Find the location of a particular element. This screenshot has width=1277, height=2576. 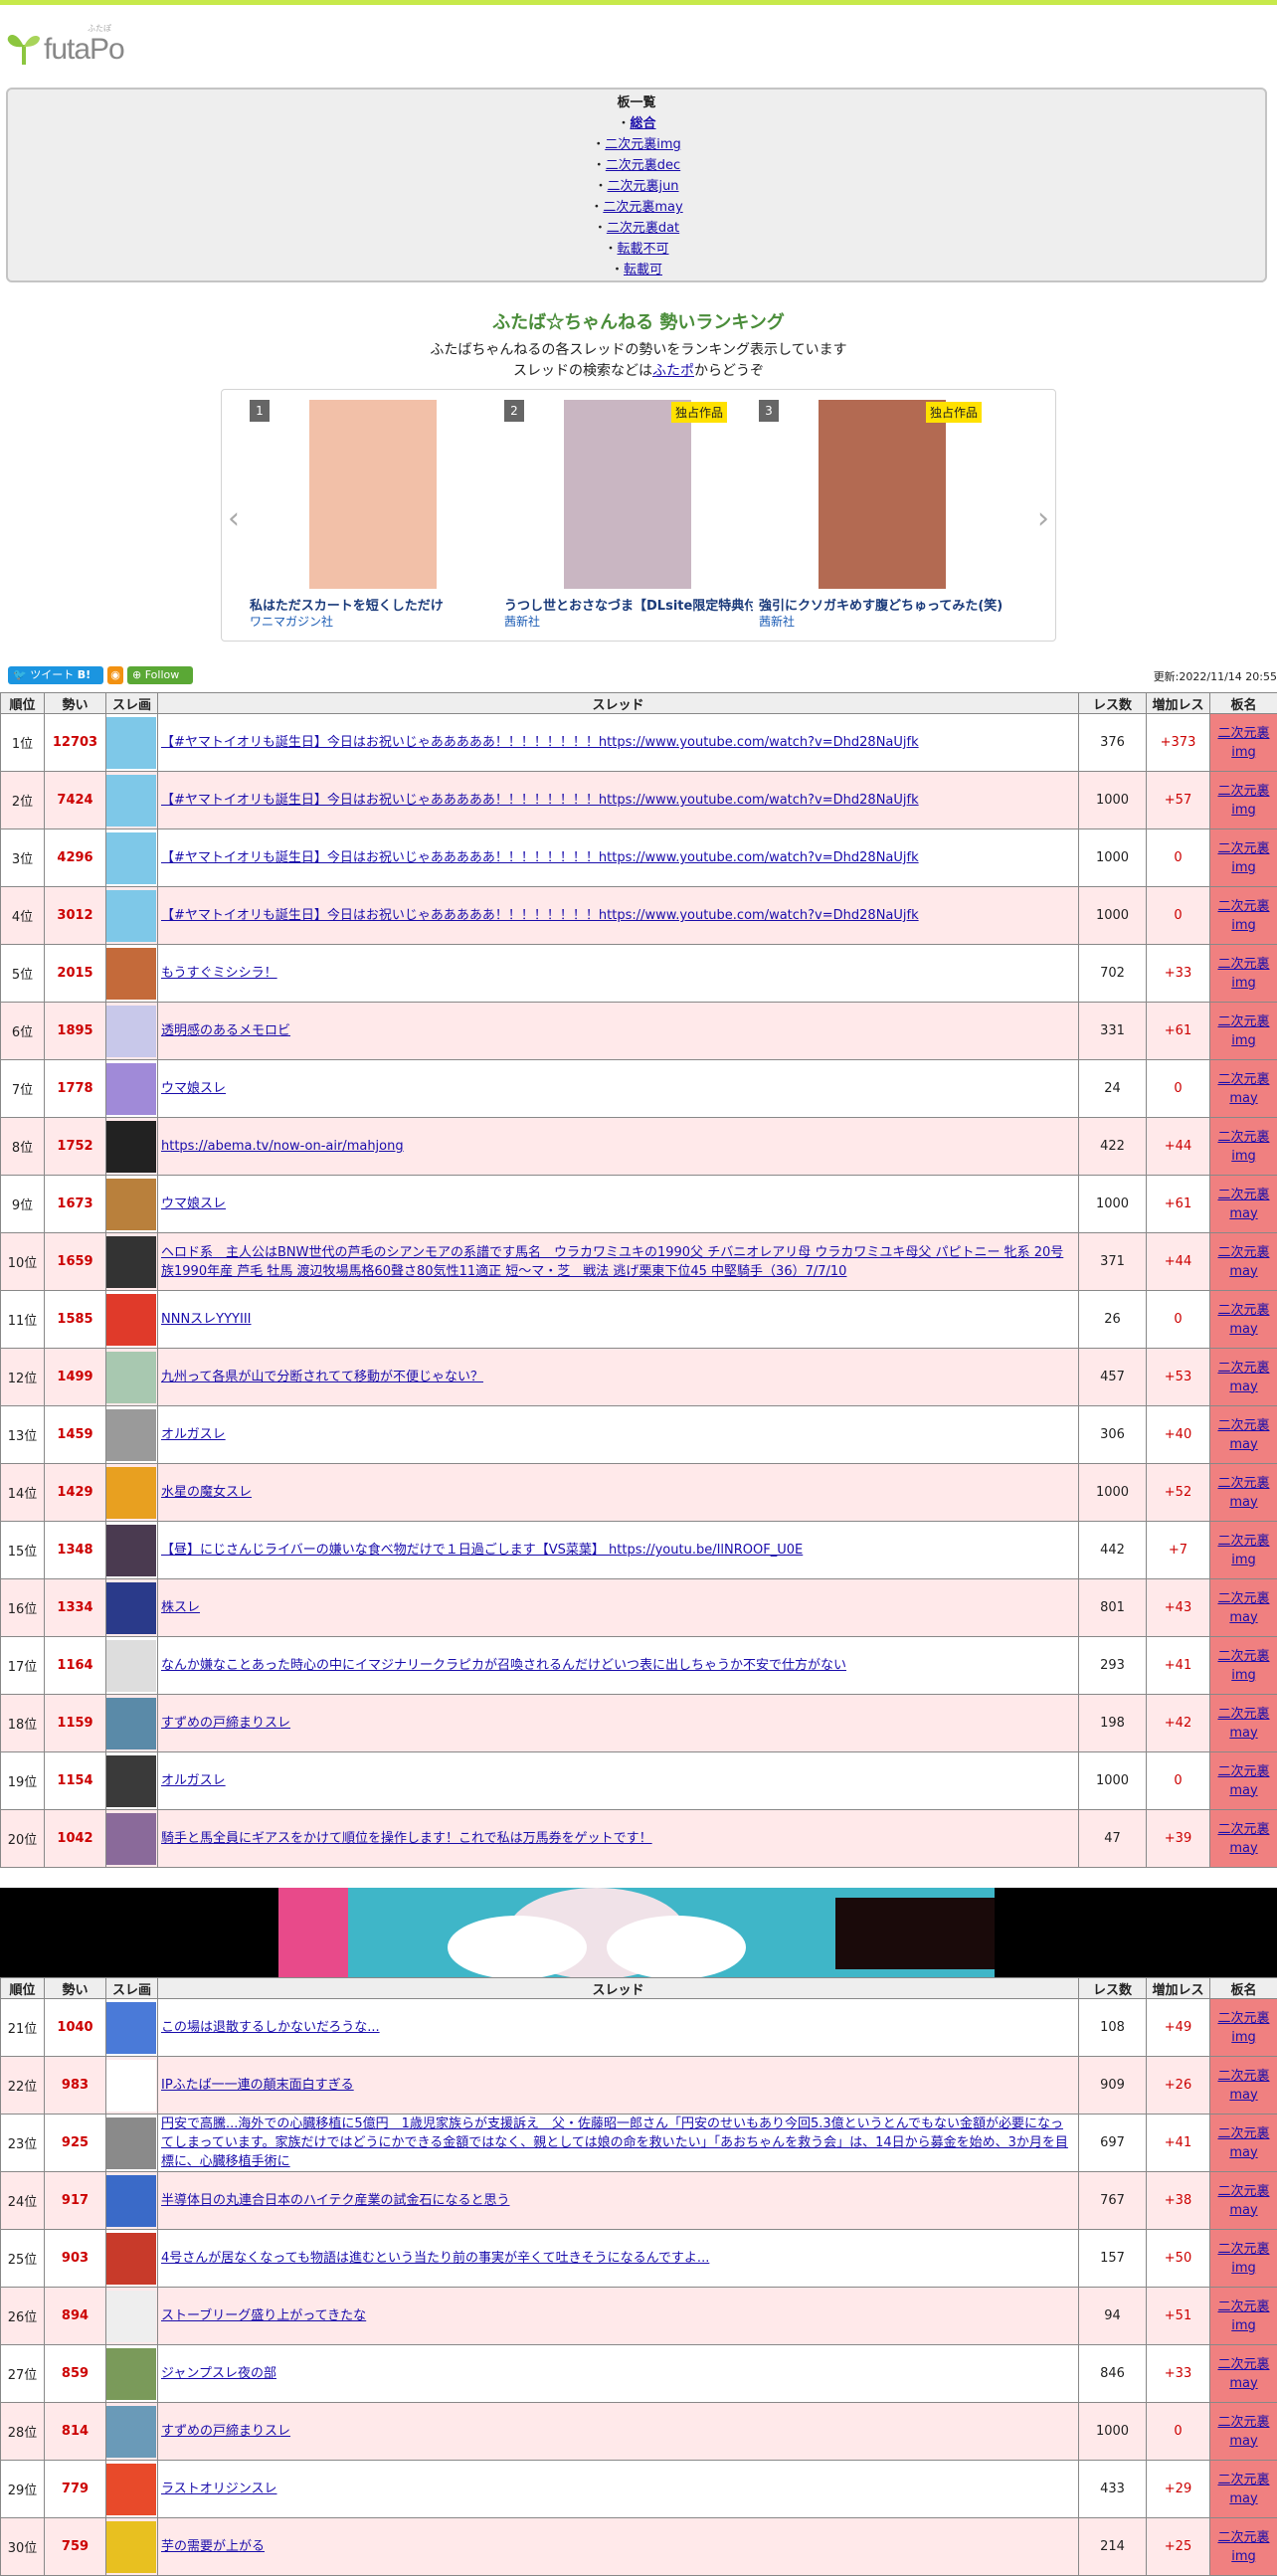

carousel-item-title: うつし世とおさなづま【DLsite限定特典付 is located at coordinates (628, 604).